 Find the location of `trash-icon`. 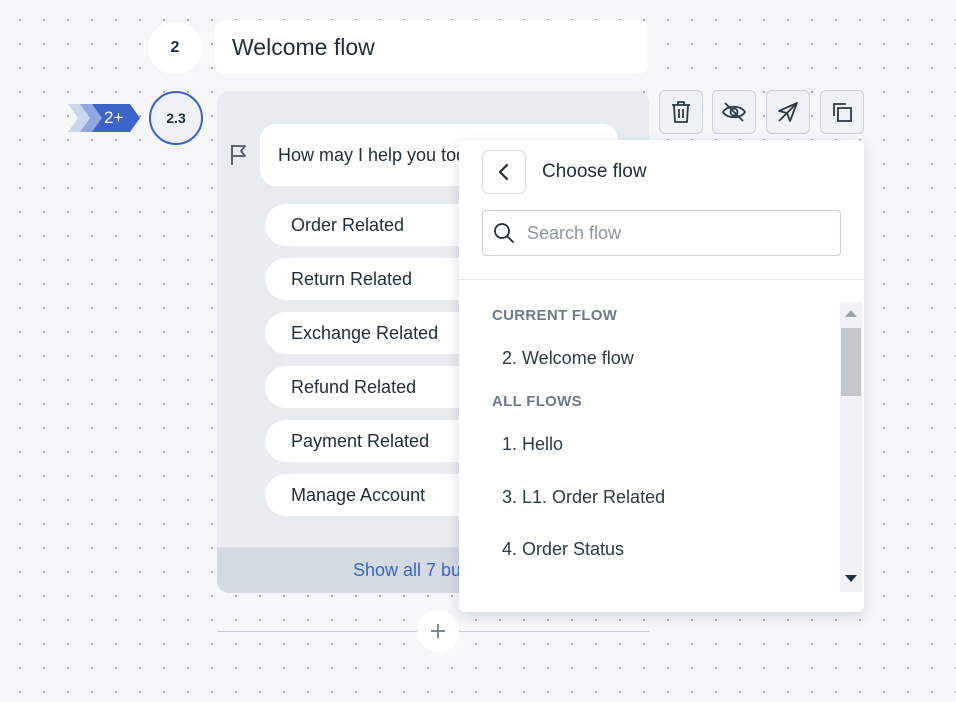

trash-icon is located at coordinates (681, 112).